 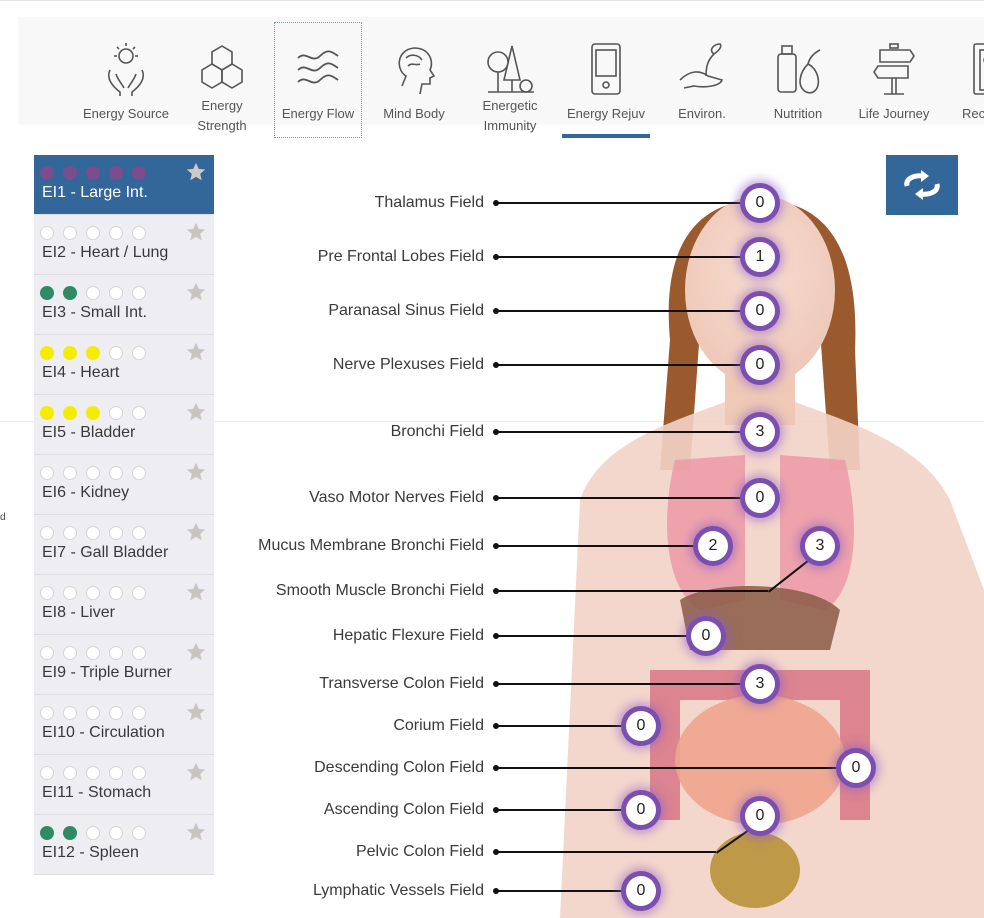 I want to click on ei-item-label: EI10 - Circulation, so click(x=103, y=732).